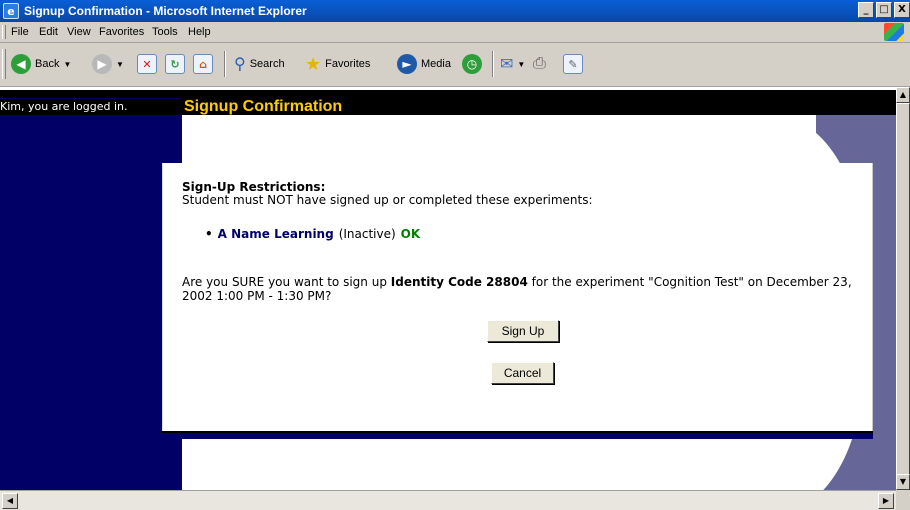  I want to click on horizontal-scrollbar: ◀ ▶, so click(448, 500).